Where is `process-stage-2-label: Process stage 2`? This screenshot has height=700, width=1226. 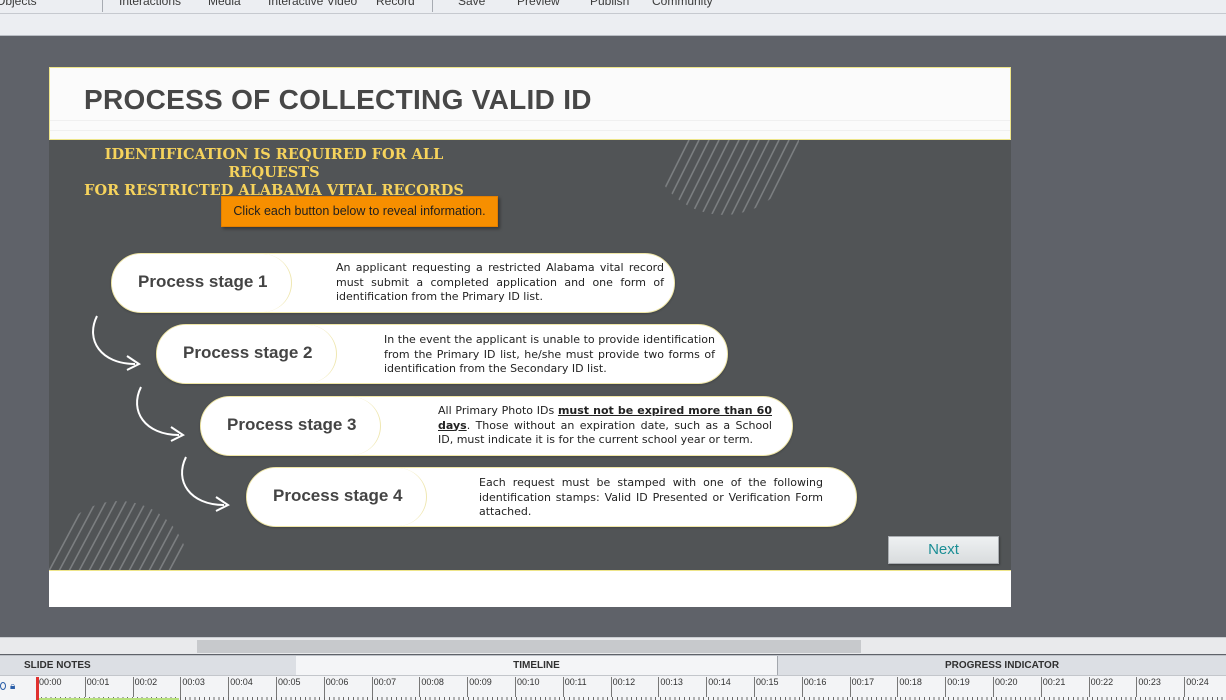 process-stage-2-label: Process stage 2 is located at coordinates (248, 352).